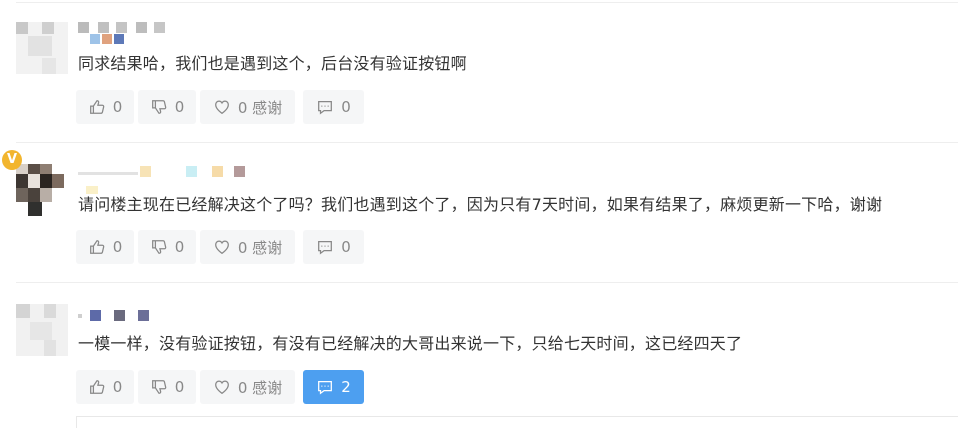 The width and height of the screenshot is (958, 428). I want to click on reply-button: 2, so click(333, 387).